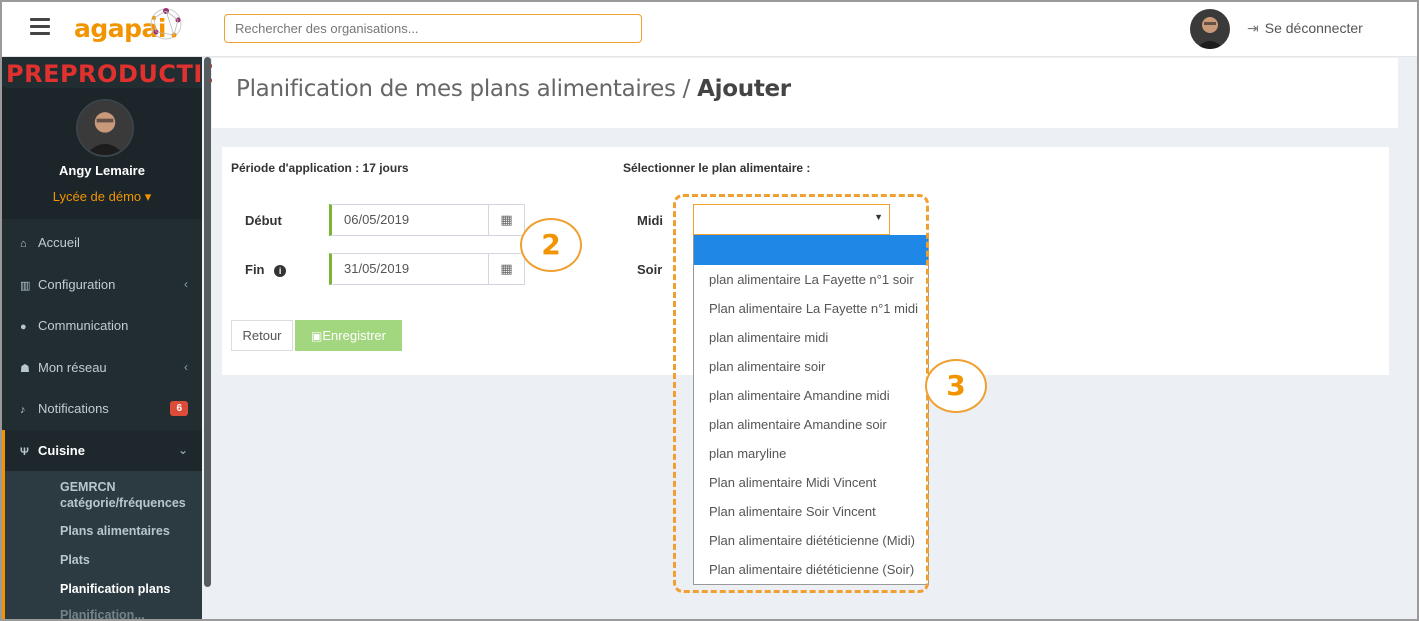 The height and width of the screenshot is (621, 1419). What do you see at coordinates (102, 170) in the screenshot?
I see `user-name: Angy Lemaire` at bounding box center [102, 170].